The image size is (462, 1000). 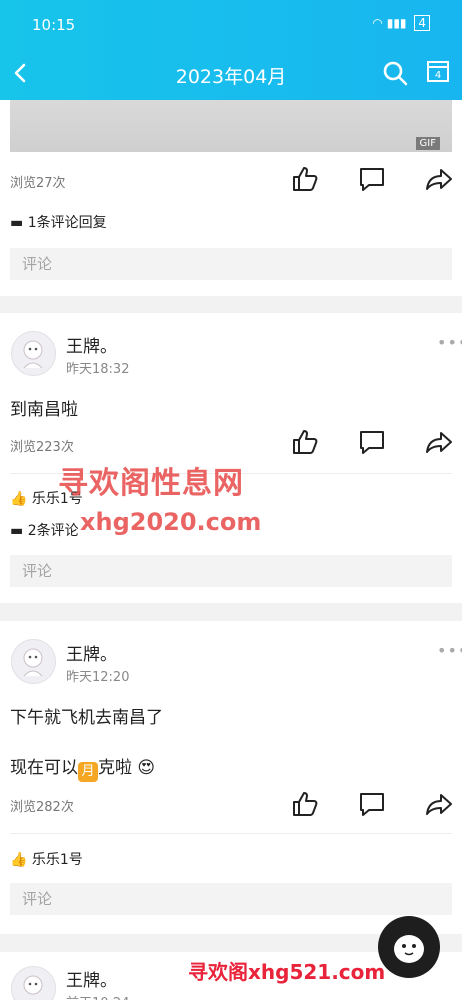 What do you see at coordinates (395, 73) in the screenshot?
I see `search-icon` at bounding box center [395, 73].